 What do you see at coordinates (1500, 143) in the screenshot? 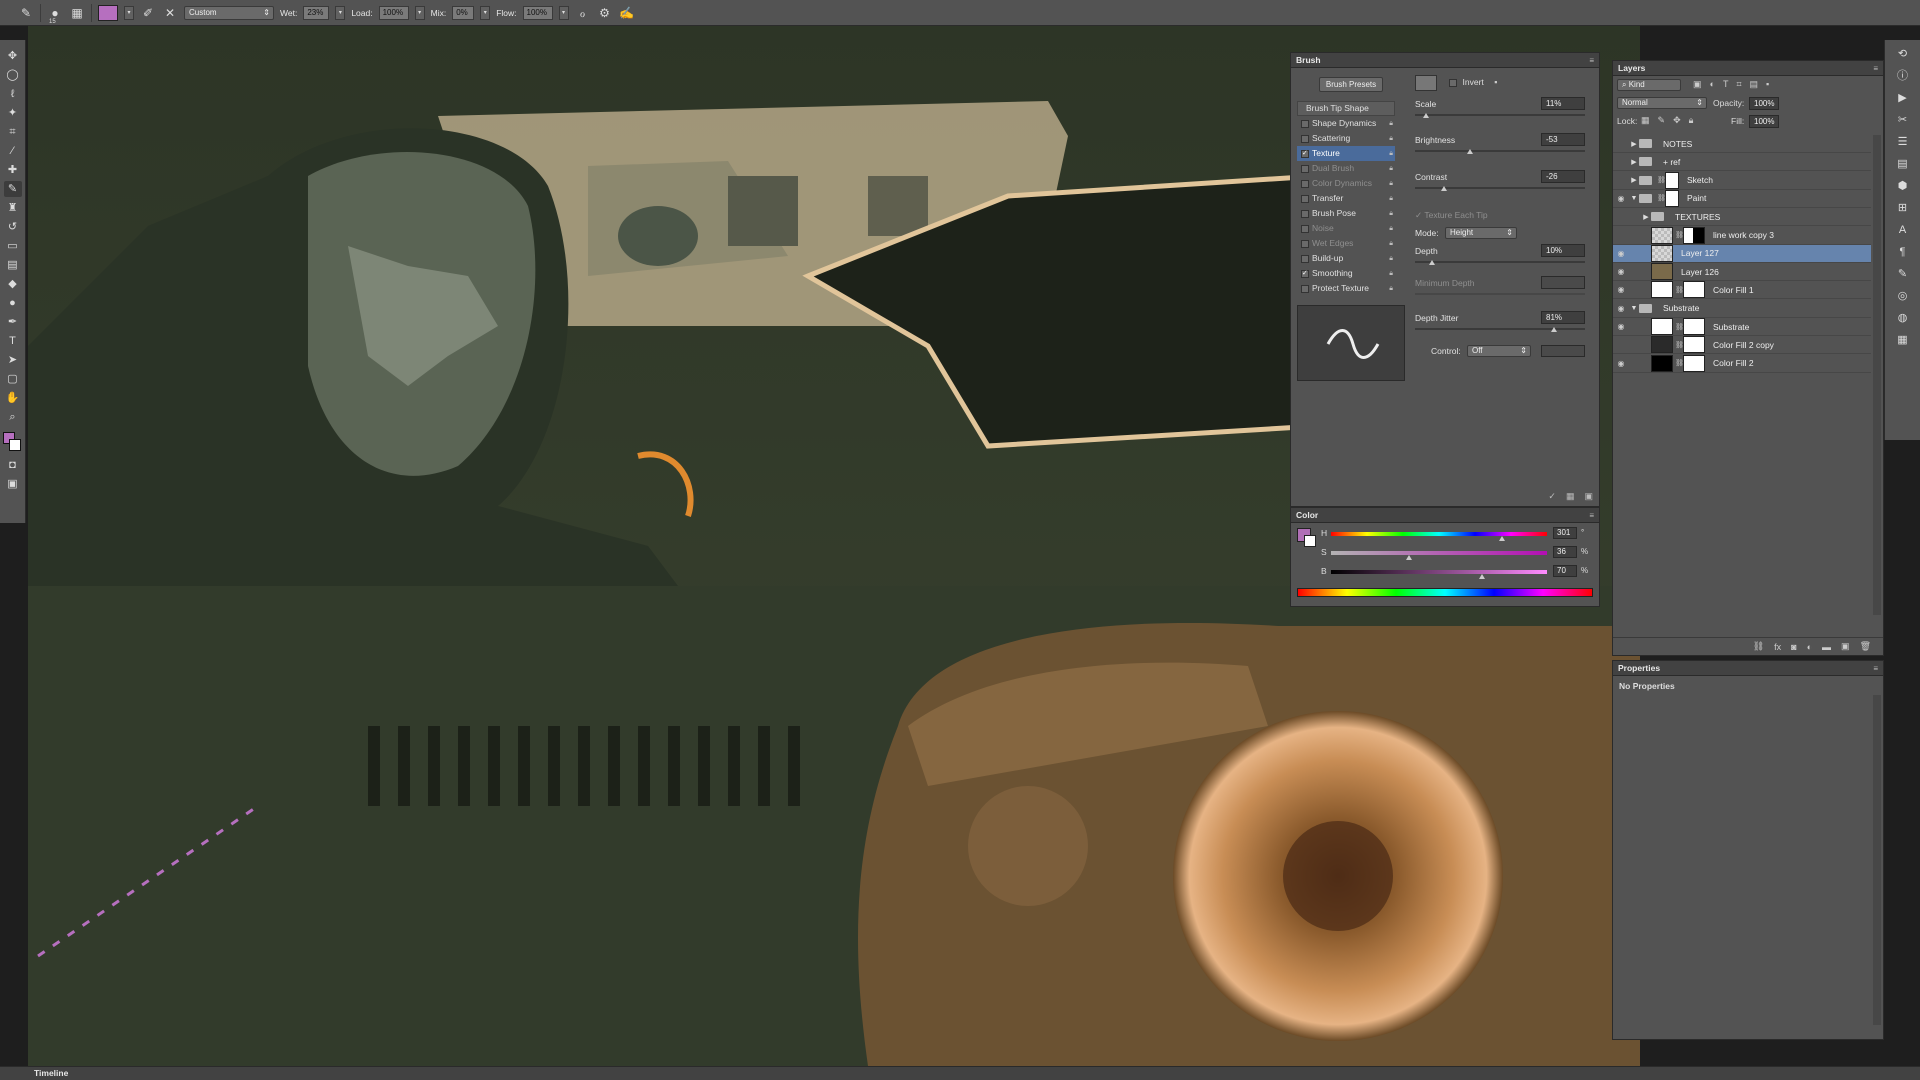
I see `brightness-slider: Brightness -53` at bounding box center [1500, 143].